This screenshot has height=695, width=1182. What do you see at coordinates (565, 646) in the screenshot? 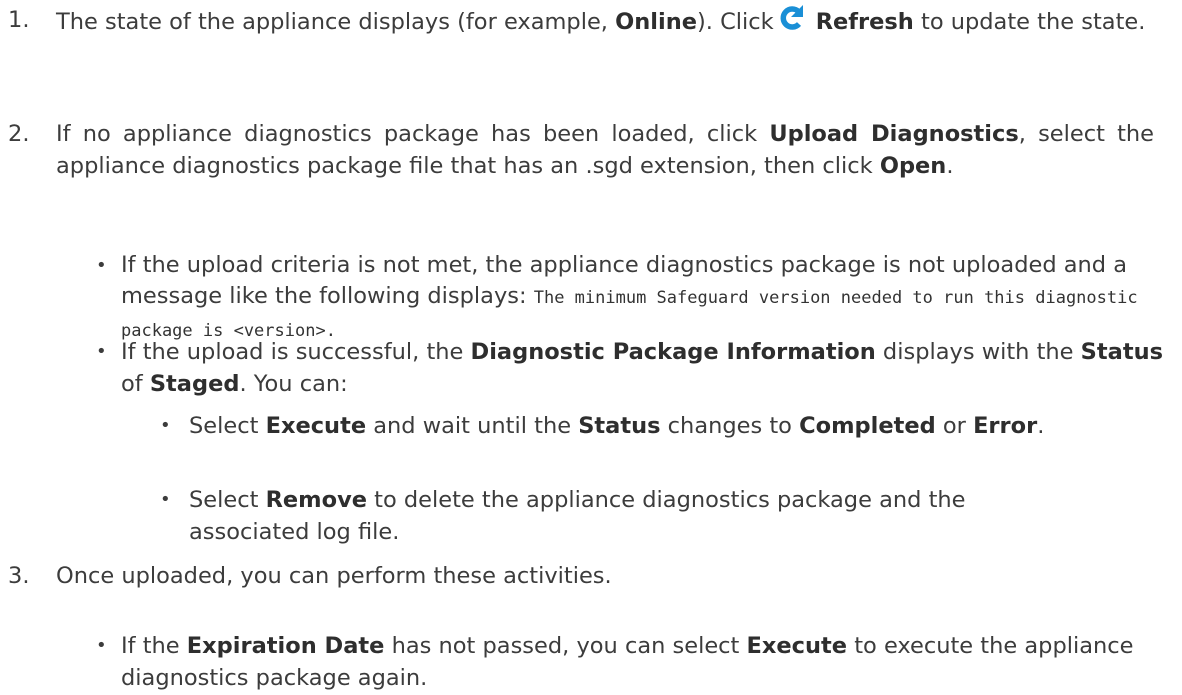
I see `step-3-bullet-text-b: has not passed, you can select` at bounding box center [565, 646].